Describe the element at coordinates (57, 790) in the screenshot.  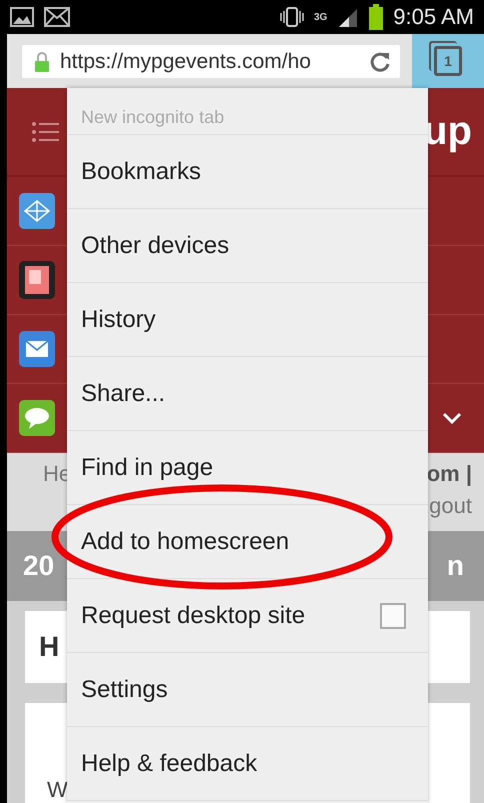
I see `card-text: W` at that location.